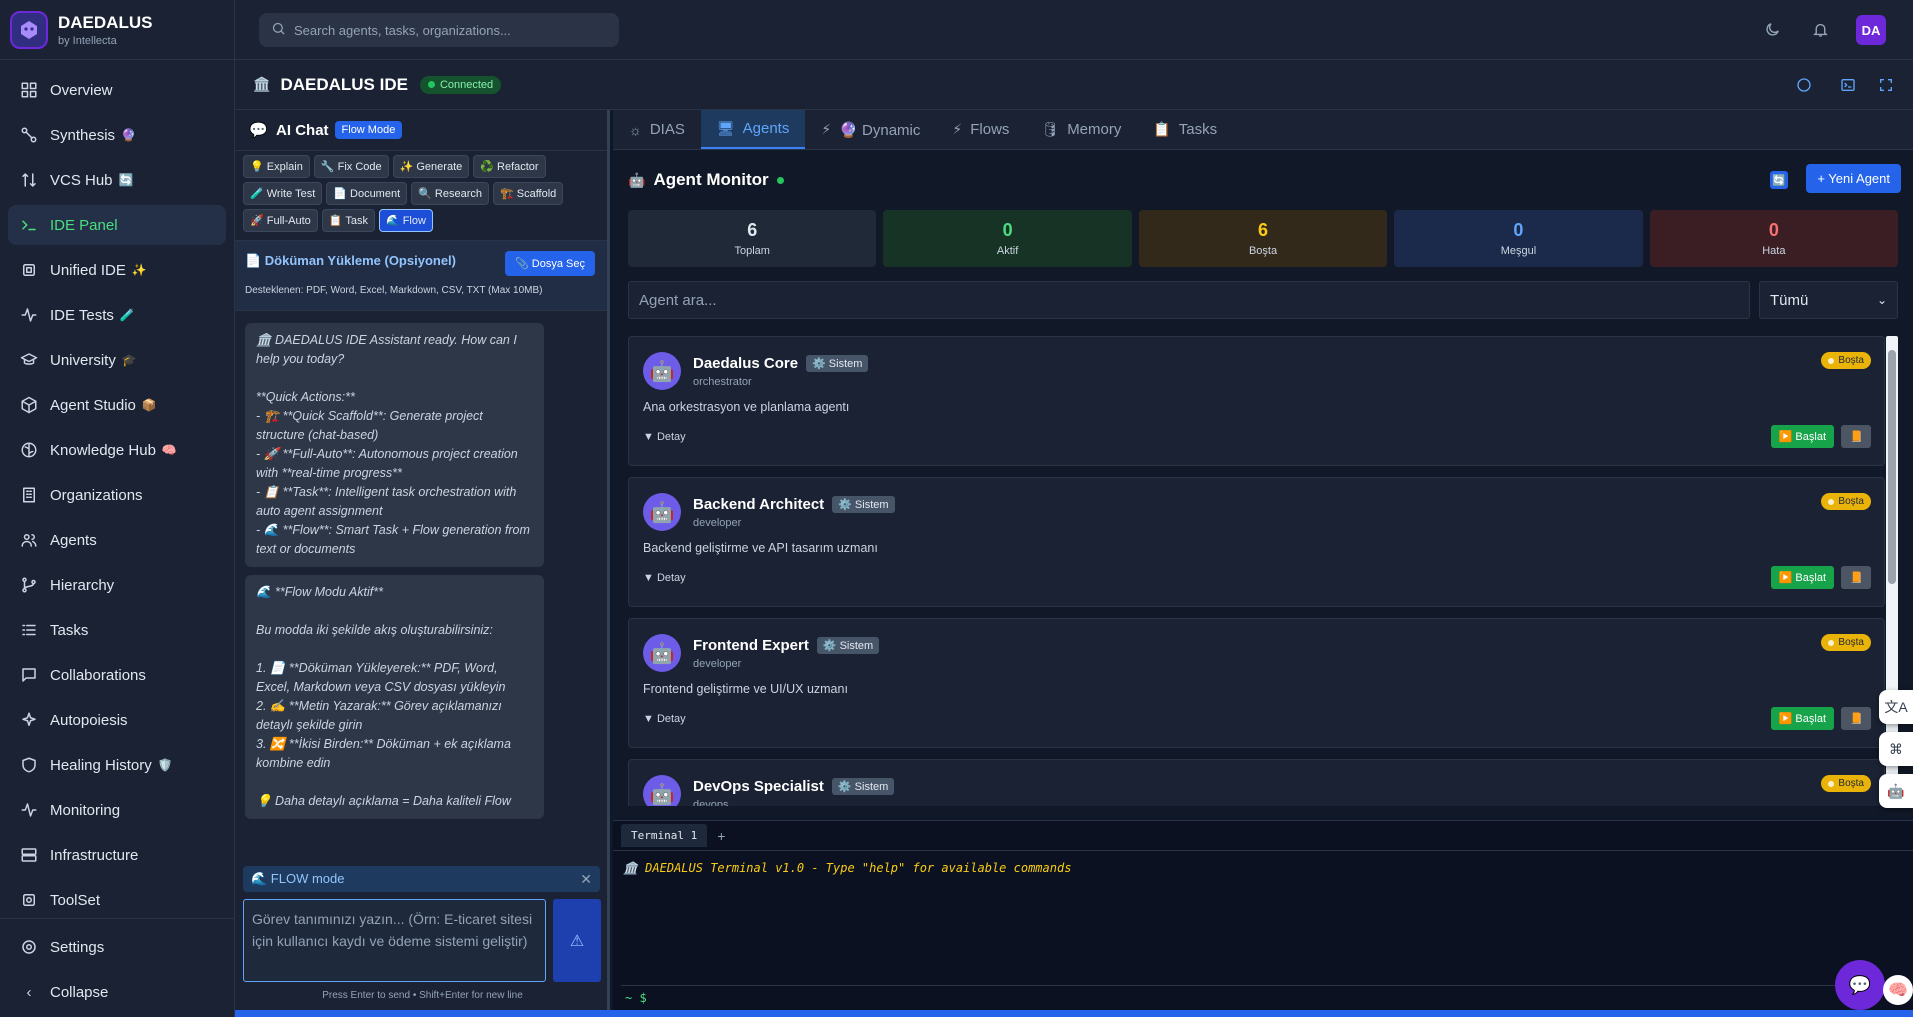 The width and height of the screenshot is (1913, 1017). I want to click on sidebar-item-vcs-hub: VCS Hub 🔄, so click(117, 180).